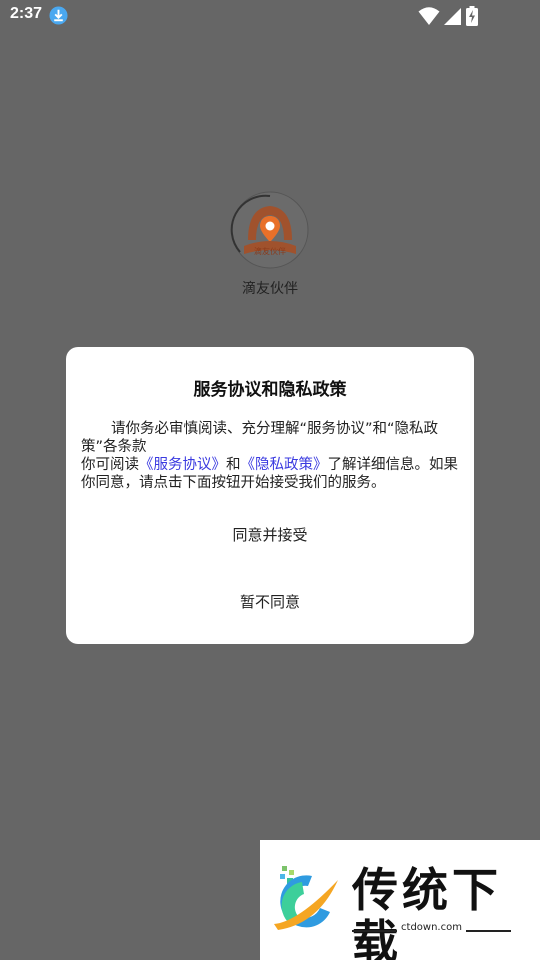 The image size is (540, 960). What do you see at coordinates (270, 16) in the screenshot?
I see `status-bar: 2:37` at bounding box center [270, 16].